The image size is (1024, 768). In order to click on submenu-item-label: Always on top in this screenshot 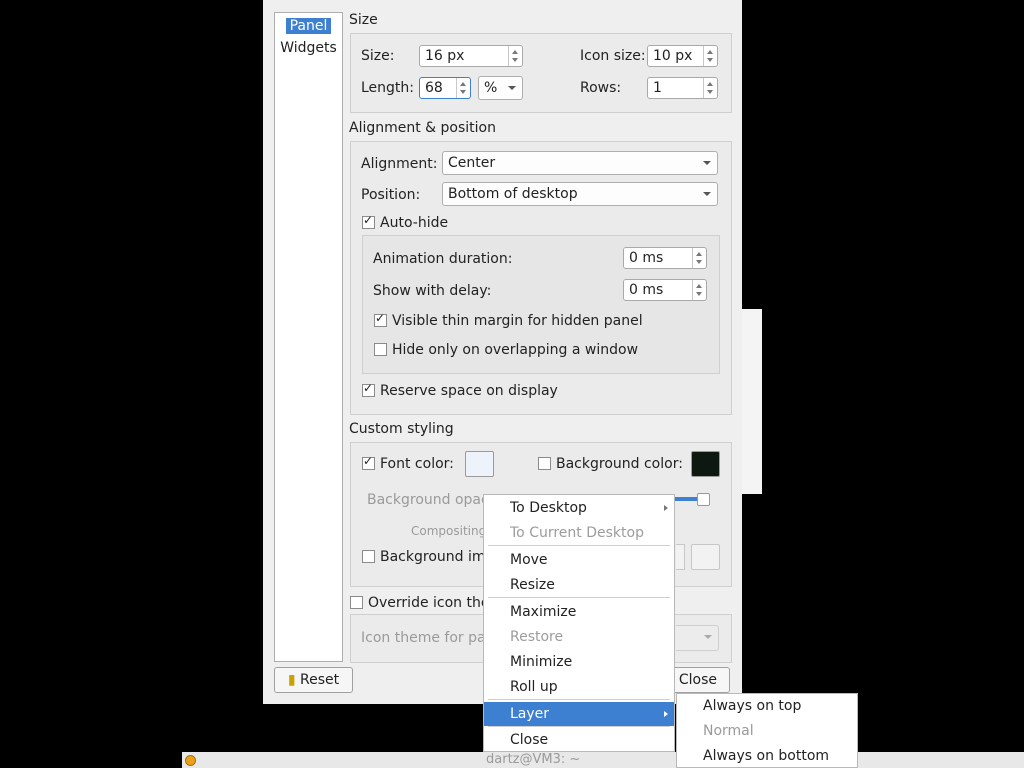, I will do `click(752, 706)`.